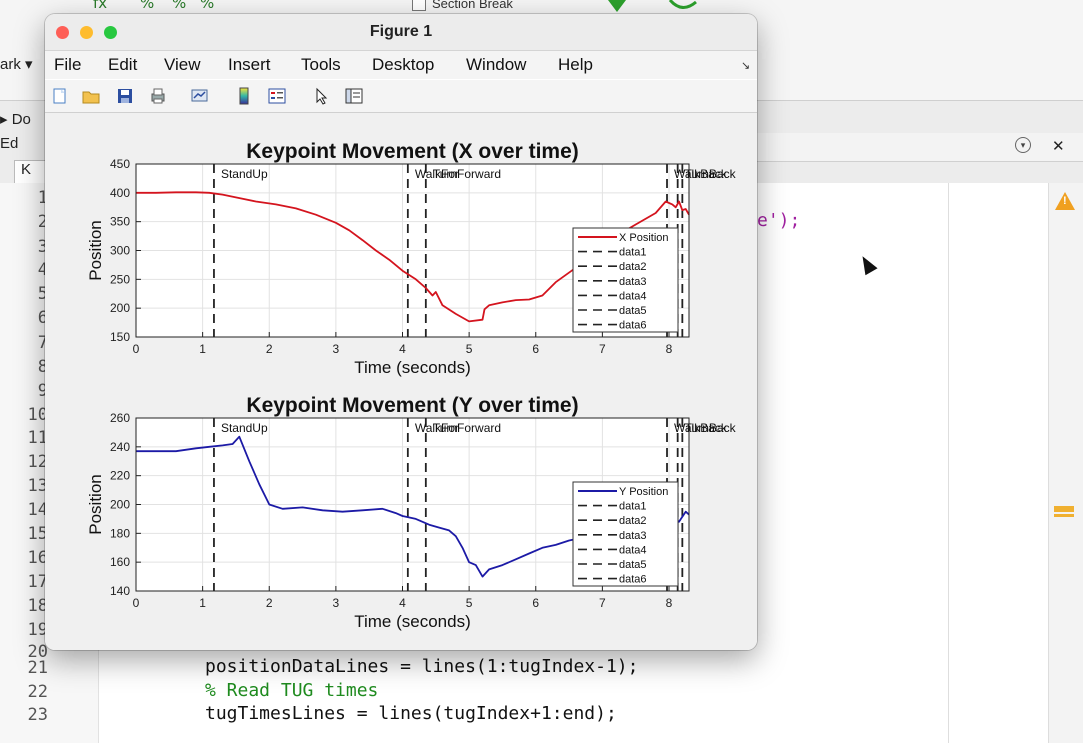 The width and height of the screenshot is (1083, 743). What do you see at coordinates (37, 606) in the screenshot?
I see `line-number: 18` at bounding box center [37, 606].